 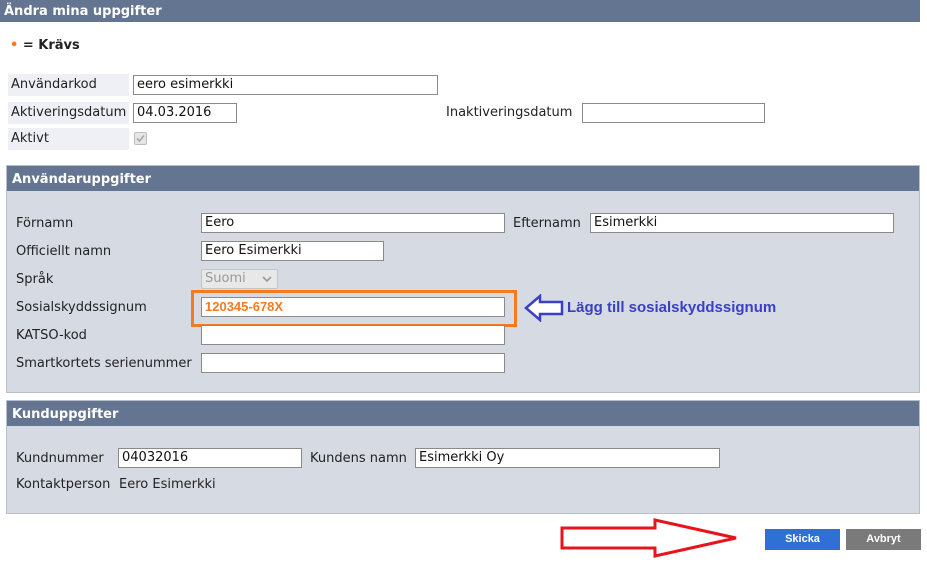 I want to click on ssn-input: 120345-678X, so click(x=353, y=307).